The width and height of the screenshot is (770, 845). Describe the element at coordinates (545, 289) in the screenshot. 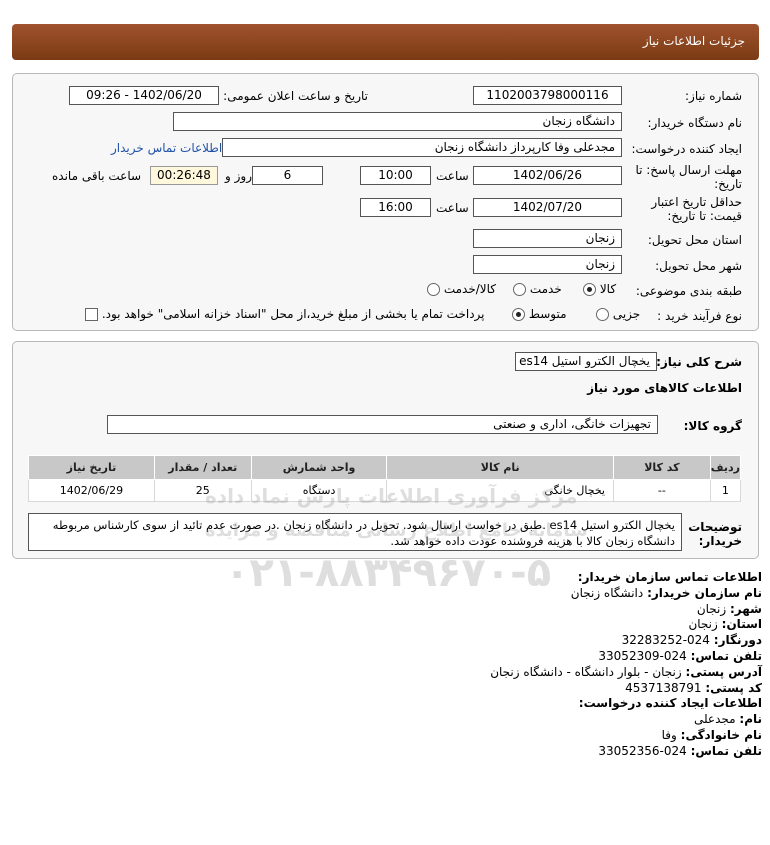

I see `category-service-label: خدمت` at that location.